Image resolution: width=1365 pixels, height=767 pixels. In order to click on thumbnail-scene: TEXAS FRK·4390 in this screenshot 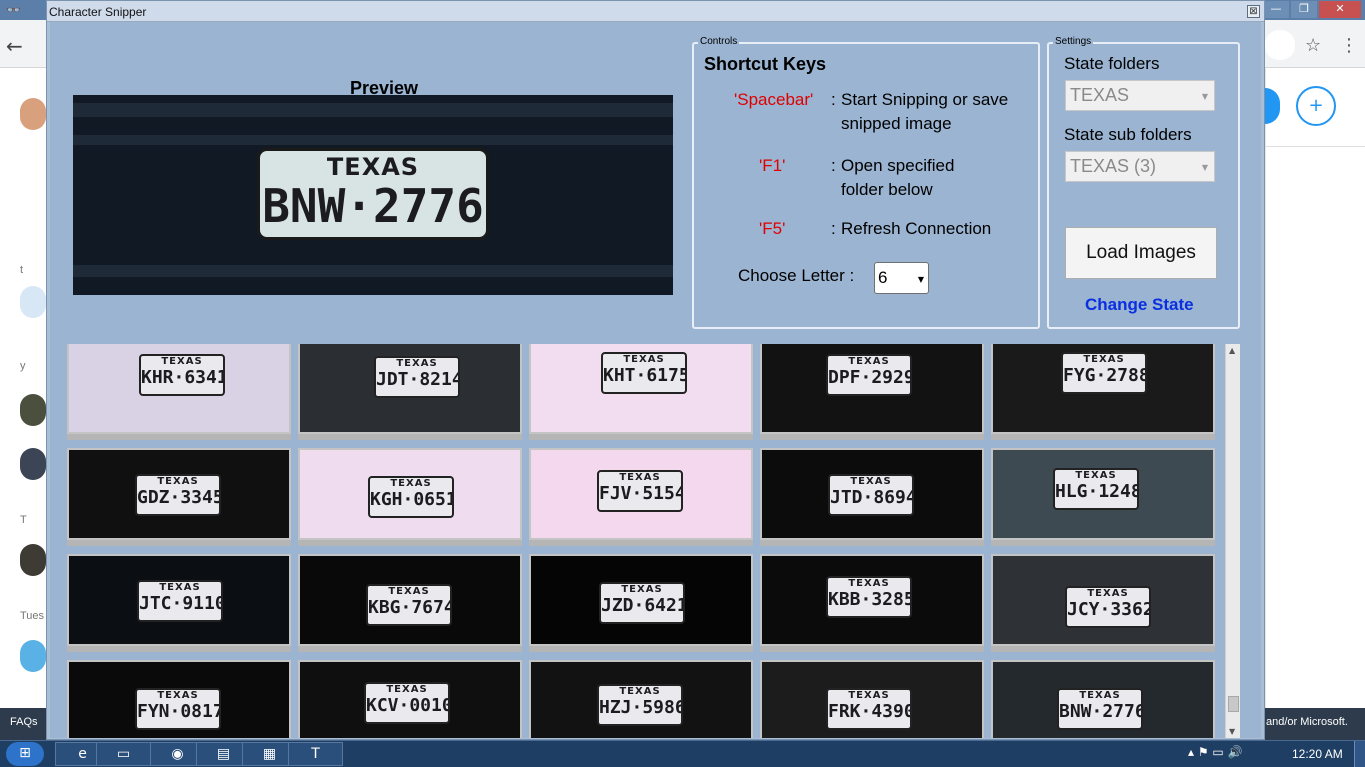, I will do `click(872, 700)`.